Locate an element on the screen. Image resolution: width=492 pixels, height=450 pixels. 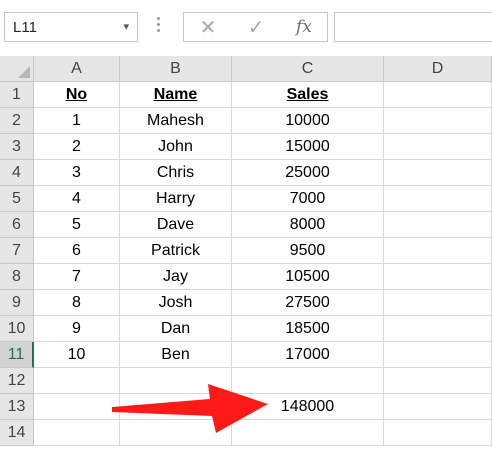
chevron-down-icon: ▾ is located at coordinates (126, 26).